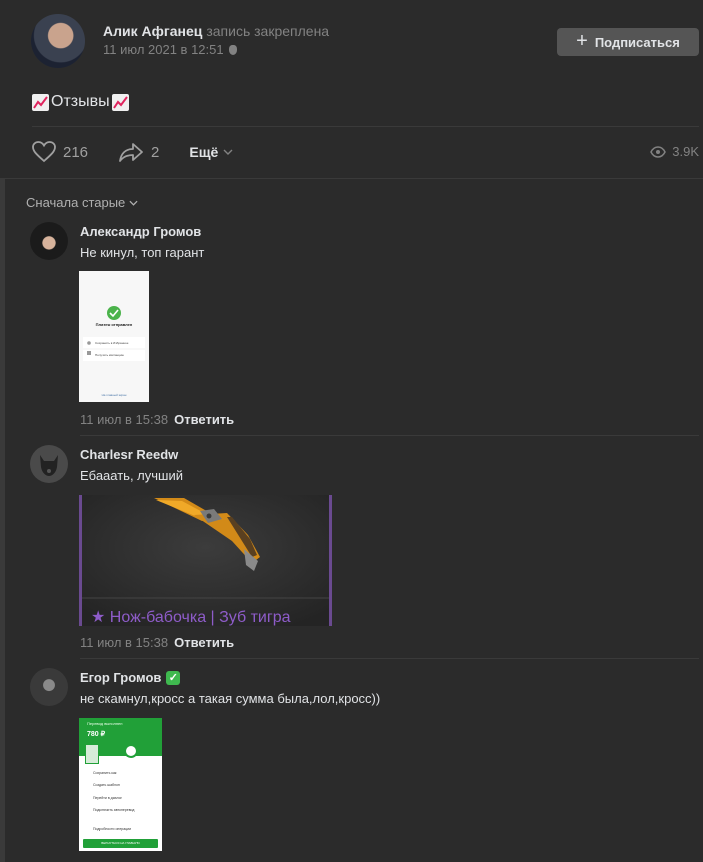 The width and height of the screenshot is (703, 862). I want to click on post-text-label: Отзывы, so click(80, 101).